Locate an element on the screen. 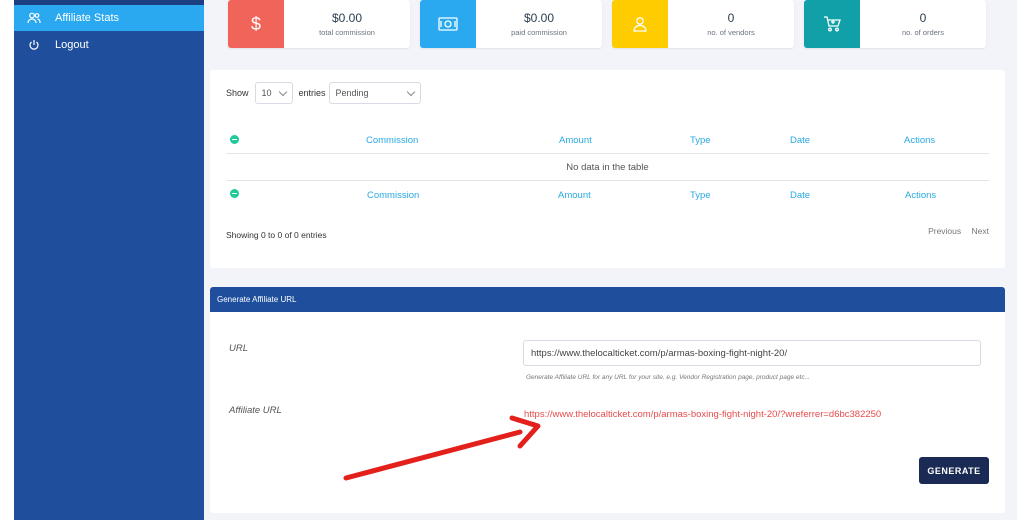 The width and height of the screenshot is (1024, 520). table-header: Commission Amount Type Date Actions is located at coordinates (607, 140).